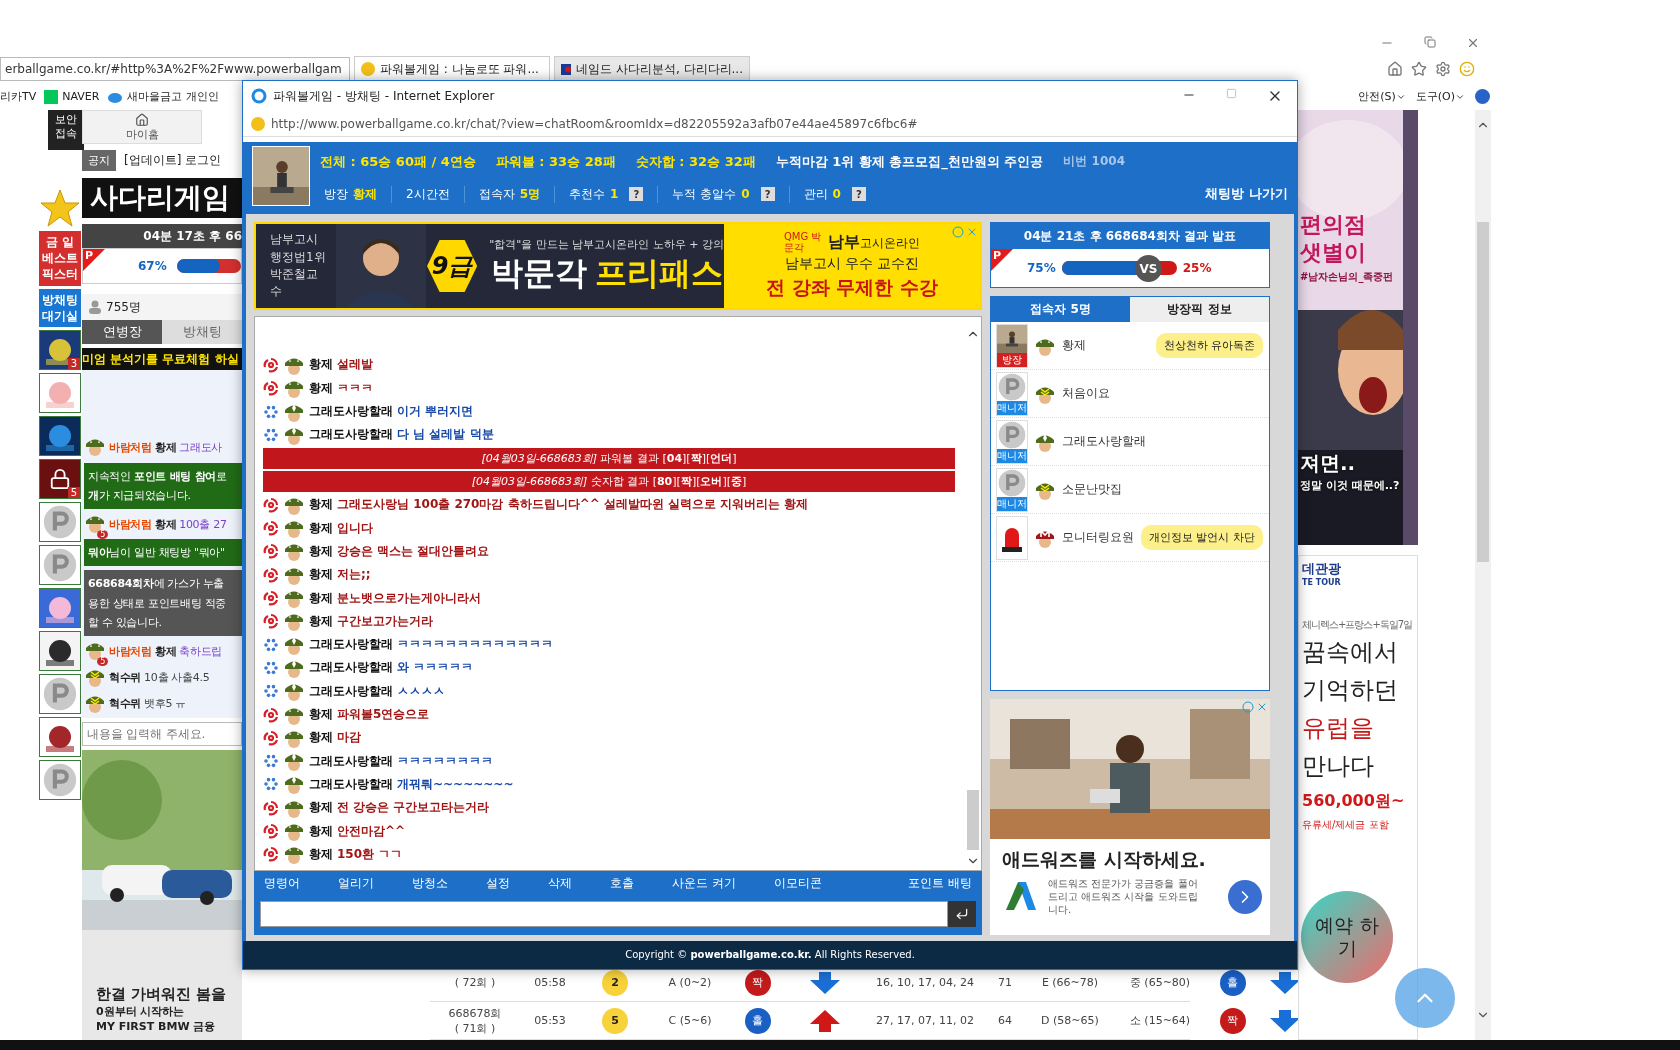 Image resolution: width=1680 pixels, height=1050 pixels. What do you see at coordinates (1098, 537) in the screenshot?
I see `user-name: 모니터링요원` at bounding box center [1098, 537].